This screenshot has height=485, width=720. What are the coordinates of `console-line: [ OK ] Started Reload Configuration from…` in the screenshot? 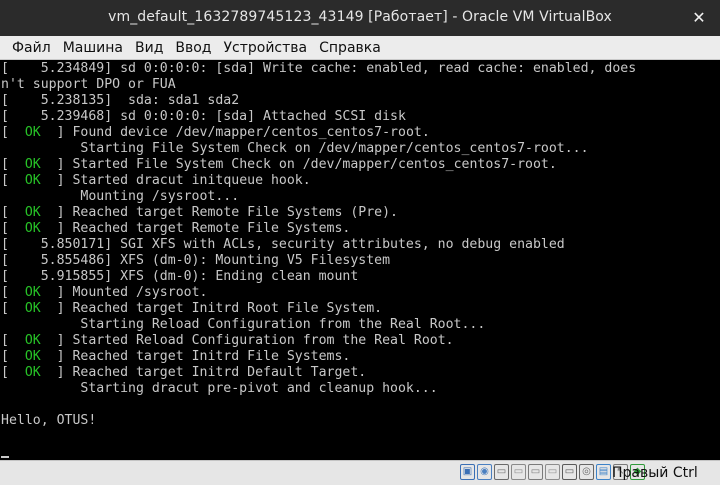 It's located at (227, 340).